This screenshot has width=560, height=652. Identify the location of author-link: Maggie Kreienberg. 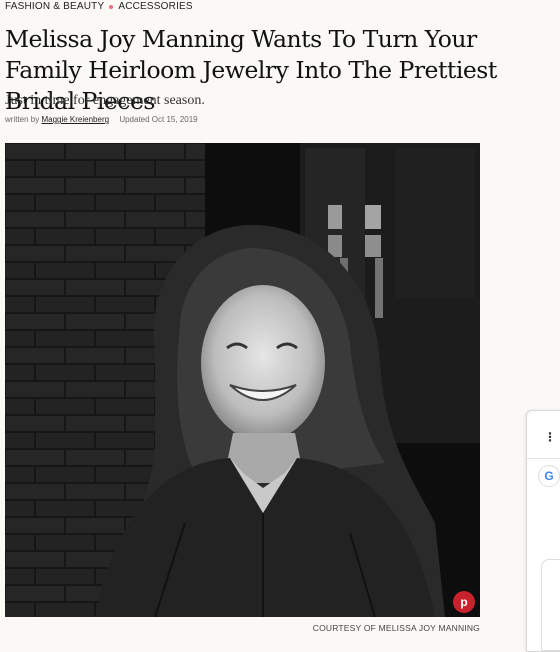
(75, 119).